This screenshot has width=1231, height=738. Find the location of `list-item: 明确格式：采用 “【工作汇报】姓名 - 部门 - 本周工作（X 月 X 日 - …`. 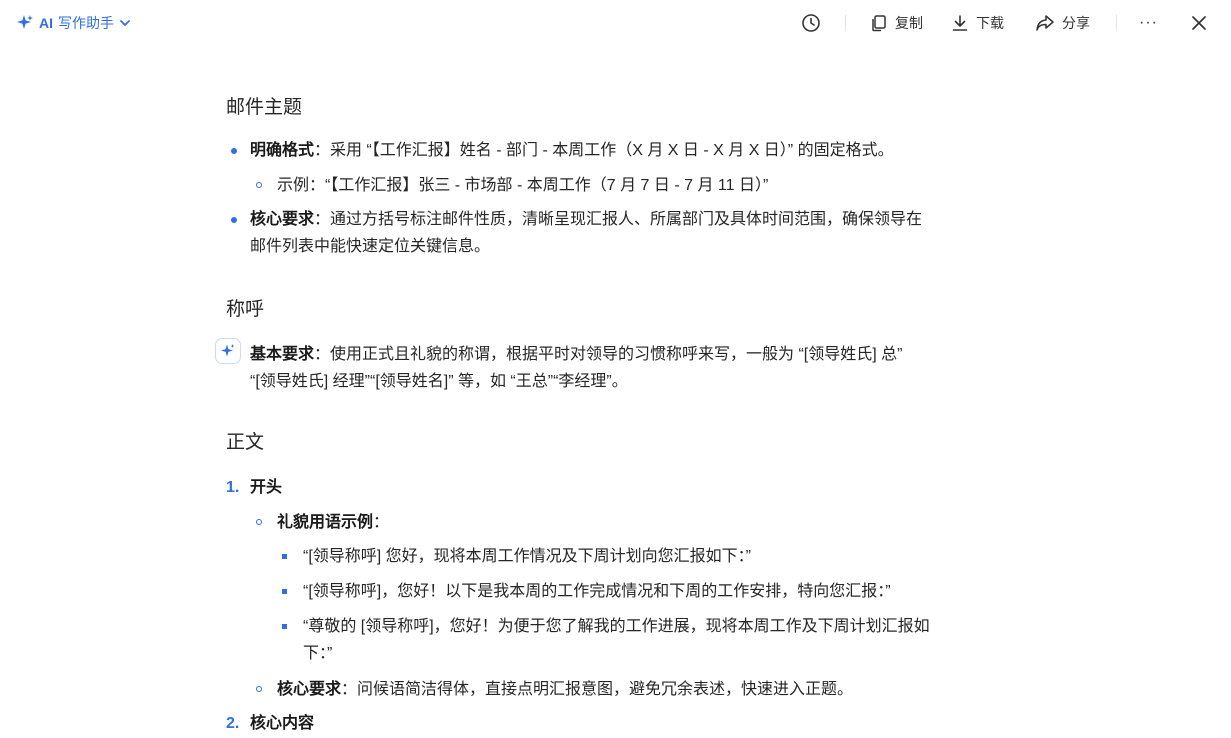

list-item: 明确格式：采用 “【工作汇报】姓名 - 部门 - 本周工作（X 月 X 日 - … is located at coordinates (572, 150).